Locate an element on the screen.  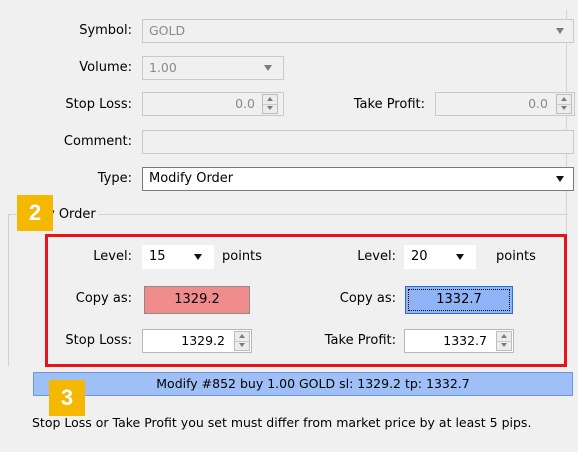
comment-label: Comment: is located at coordinates (97, 141).